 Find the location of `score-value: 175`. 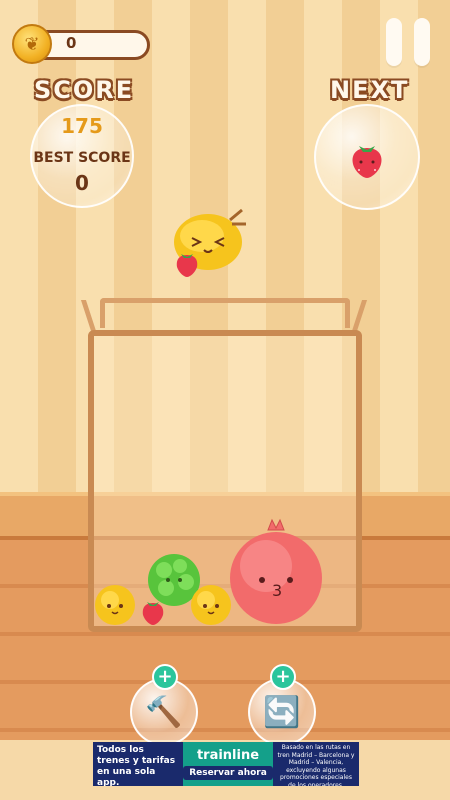

score-value: 175 is located at coordinates (82, 126).